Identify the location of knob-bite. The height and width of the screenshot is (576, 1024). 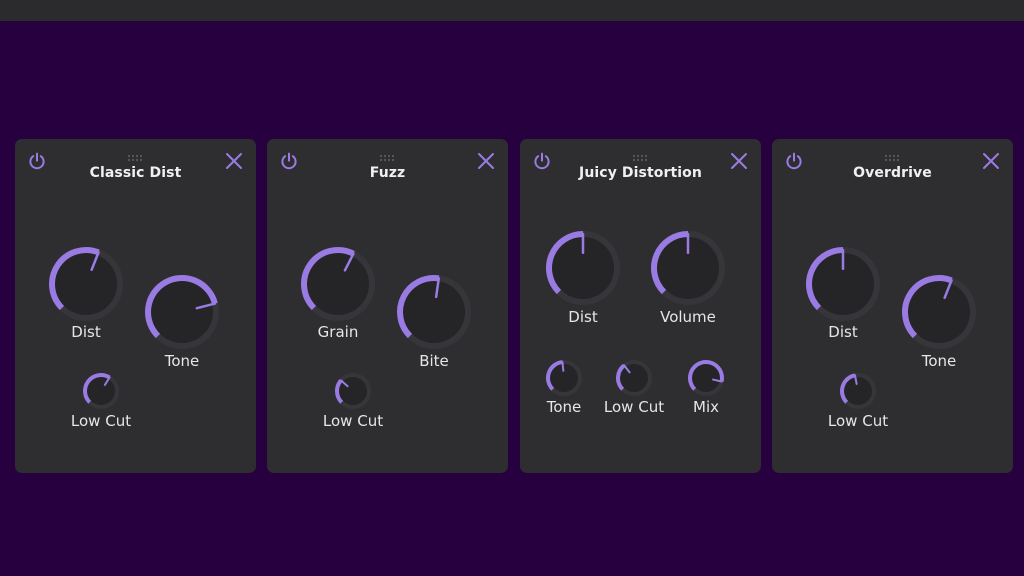
(434, 312).